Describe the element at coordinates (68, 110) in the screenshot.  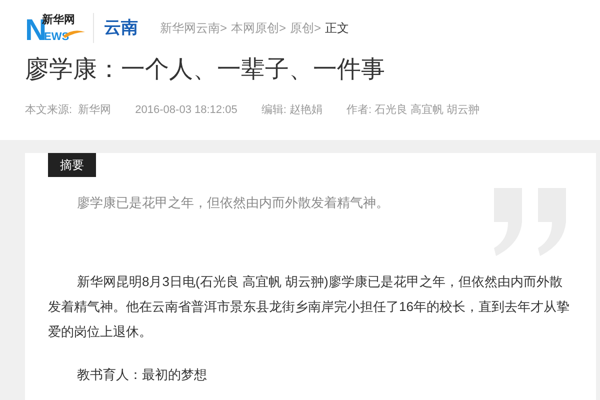
I see `meta-text: 本文来源: 新华网` at that location.